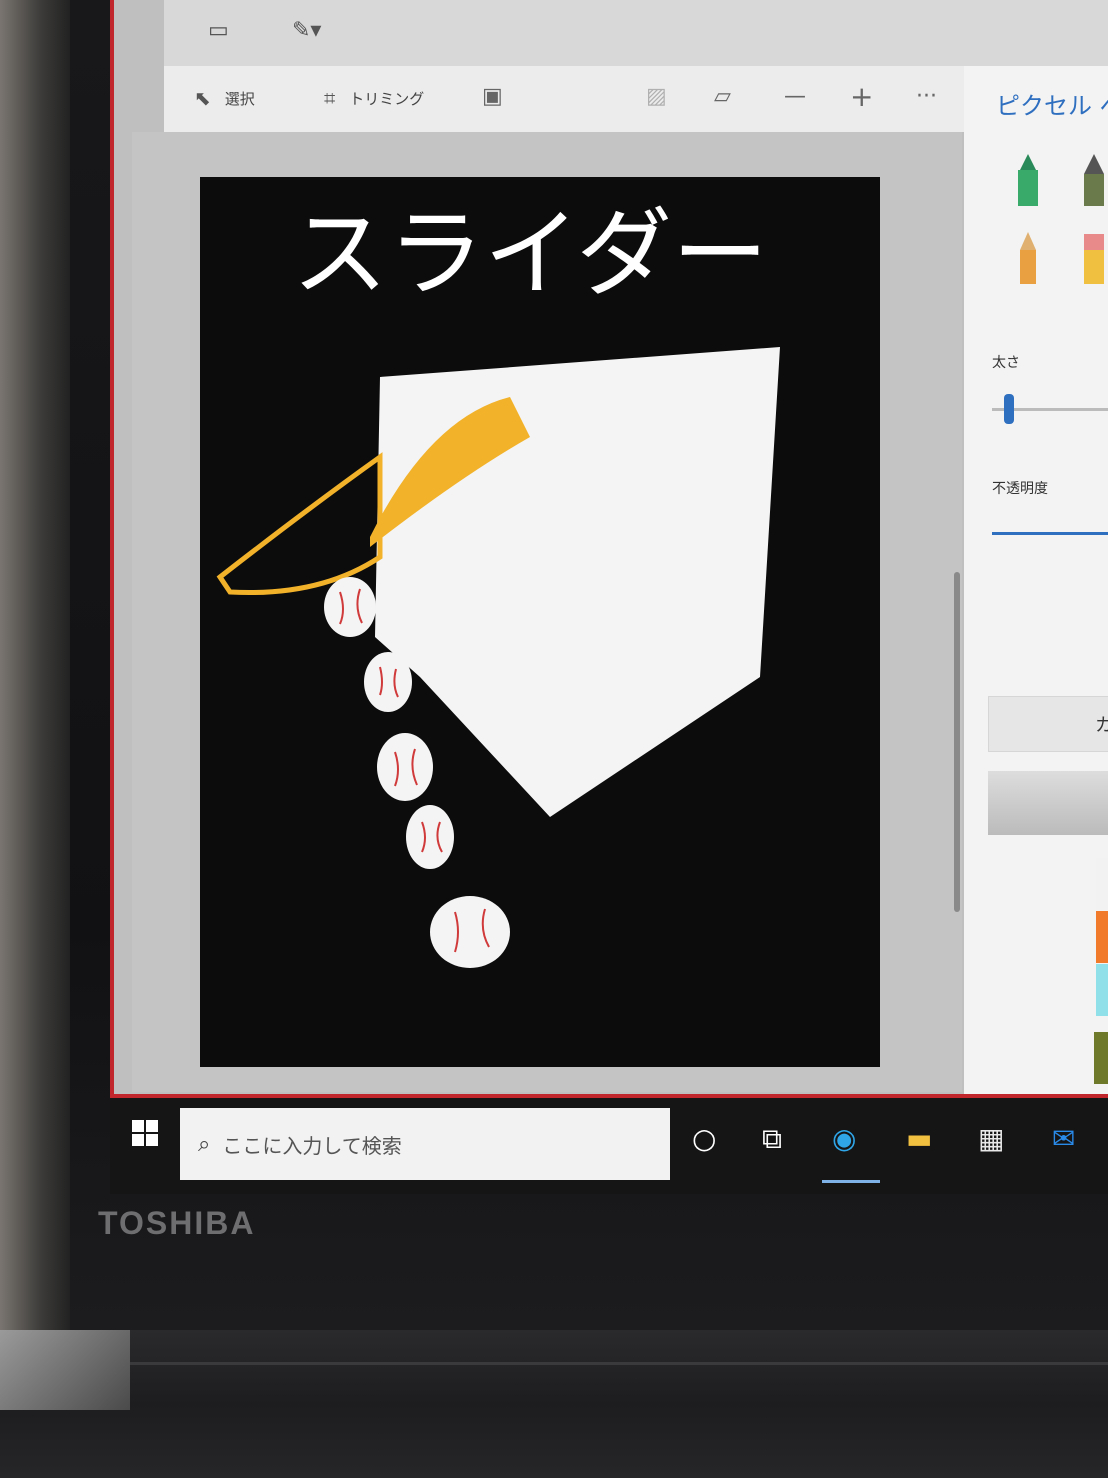 The image size is (1108, 1478). What do you see at coordinates (1048, 803) in the screenshot?
I see `color-preview` at bounding box center [1048, 803].